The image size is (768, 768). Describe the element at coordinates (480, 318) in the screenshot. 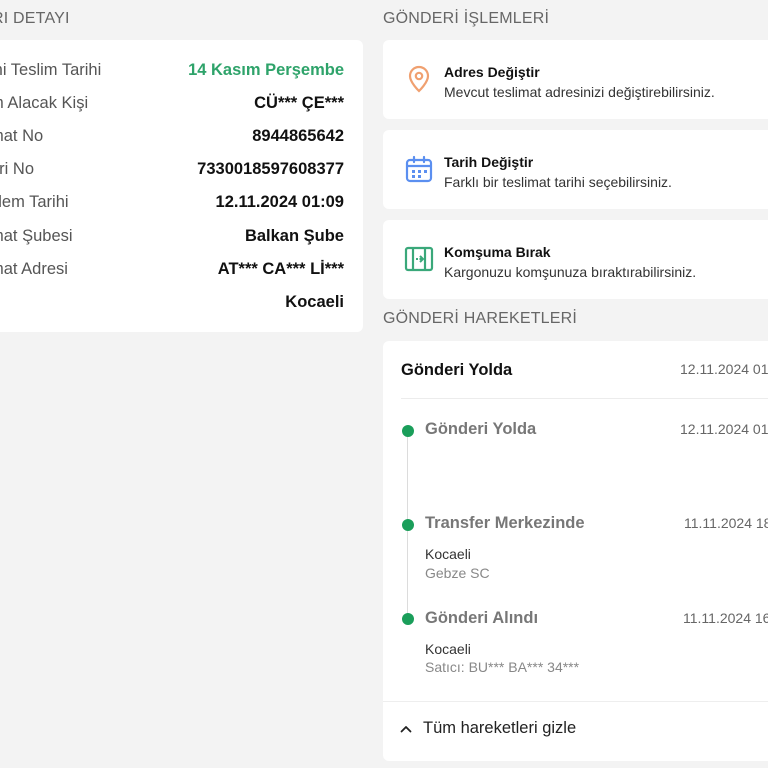

I see `movements-section-title: GÖNDERİ HAREKETLERİ` at that location.